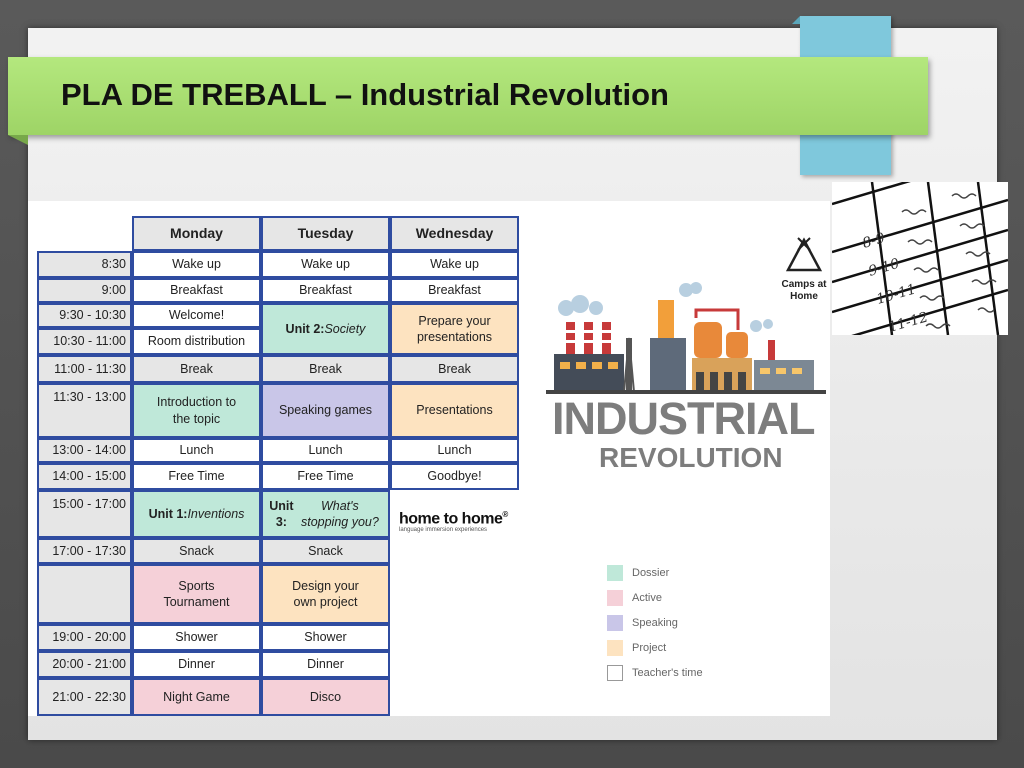 The width and height of the screenshot is (1024, 768). What do you see at coordinates (196, 697) in the screenshot?
I see `monday-slot: Night Game` at bounding box center [196, 697].